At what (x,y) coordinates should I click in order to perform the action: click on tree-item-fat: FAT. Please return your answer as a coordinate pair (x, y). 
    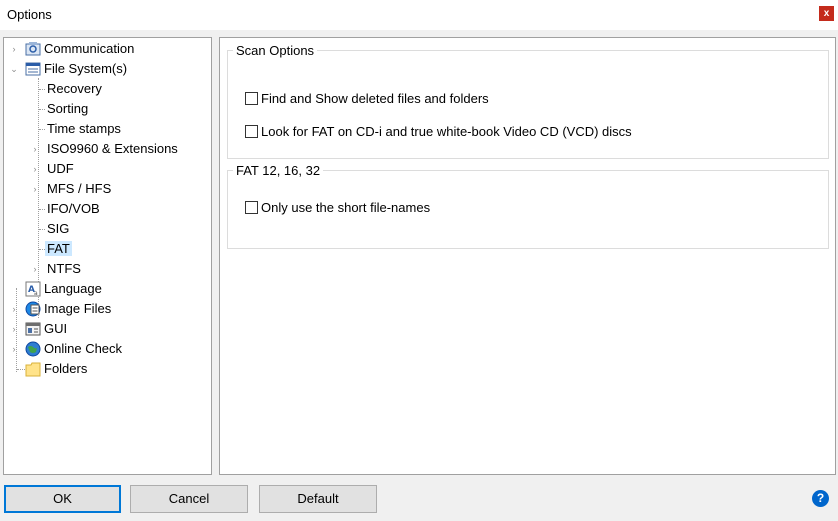
    Looking at the image, I should click on (58, 248).